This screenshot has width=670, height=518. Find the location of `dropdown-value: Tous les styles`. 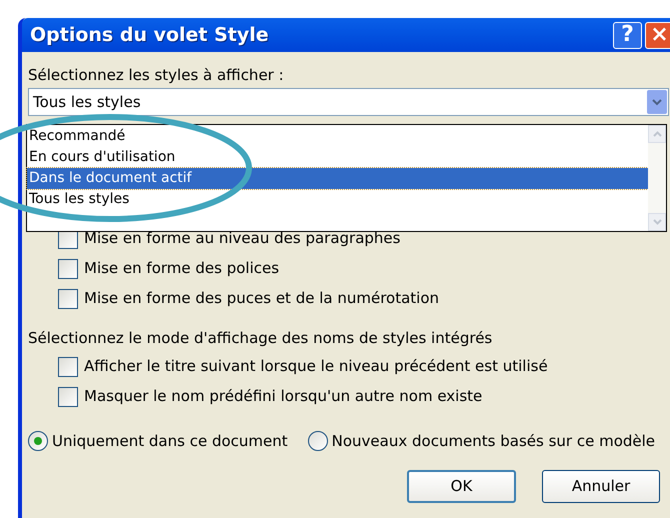

dropdown-value: Tous les styles is located at coordinates (87, 102).